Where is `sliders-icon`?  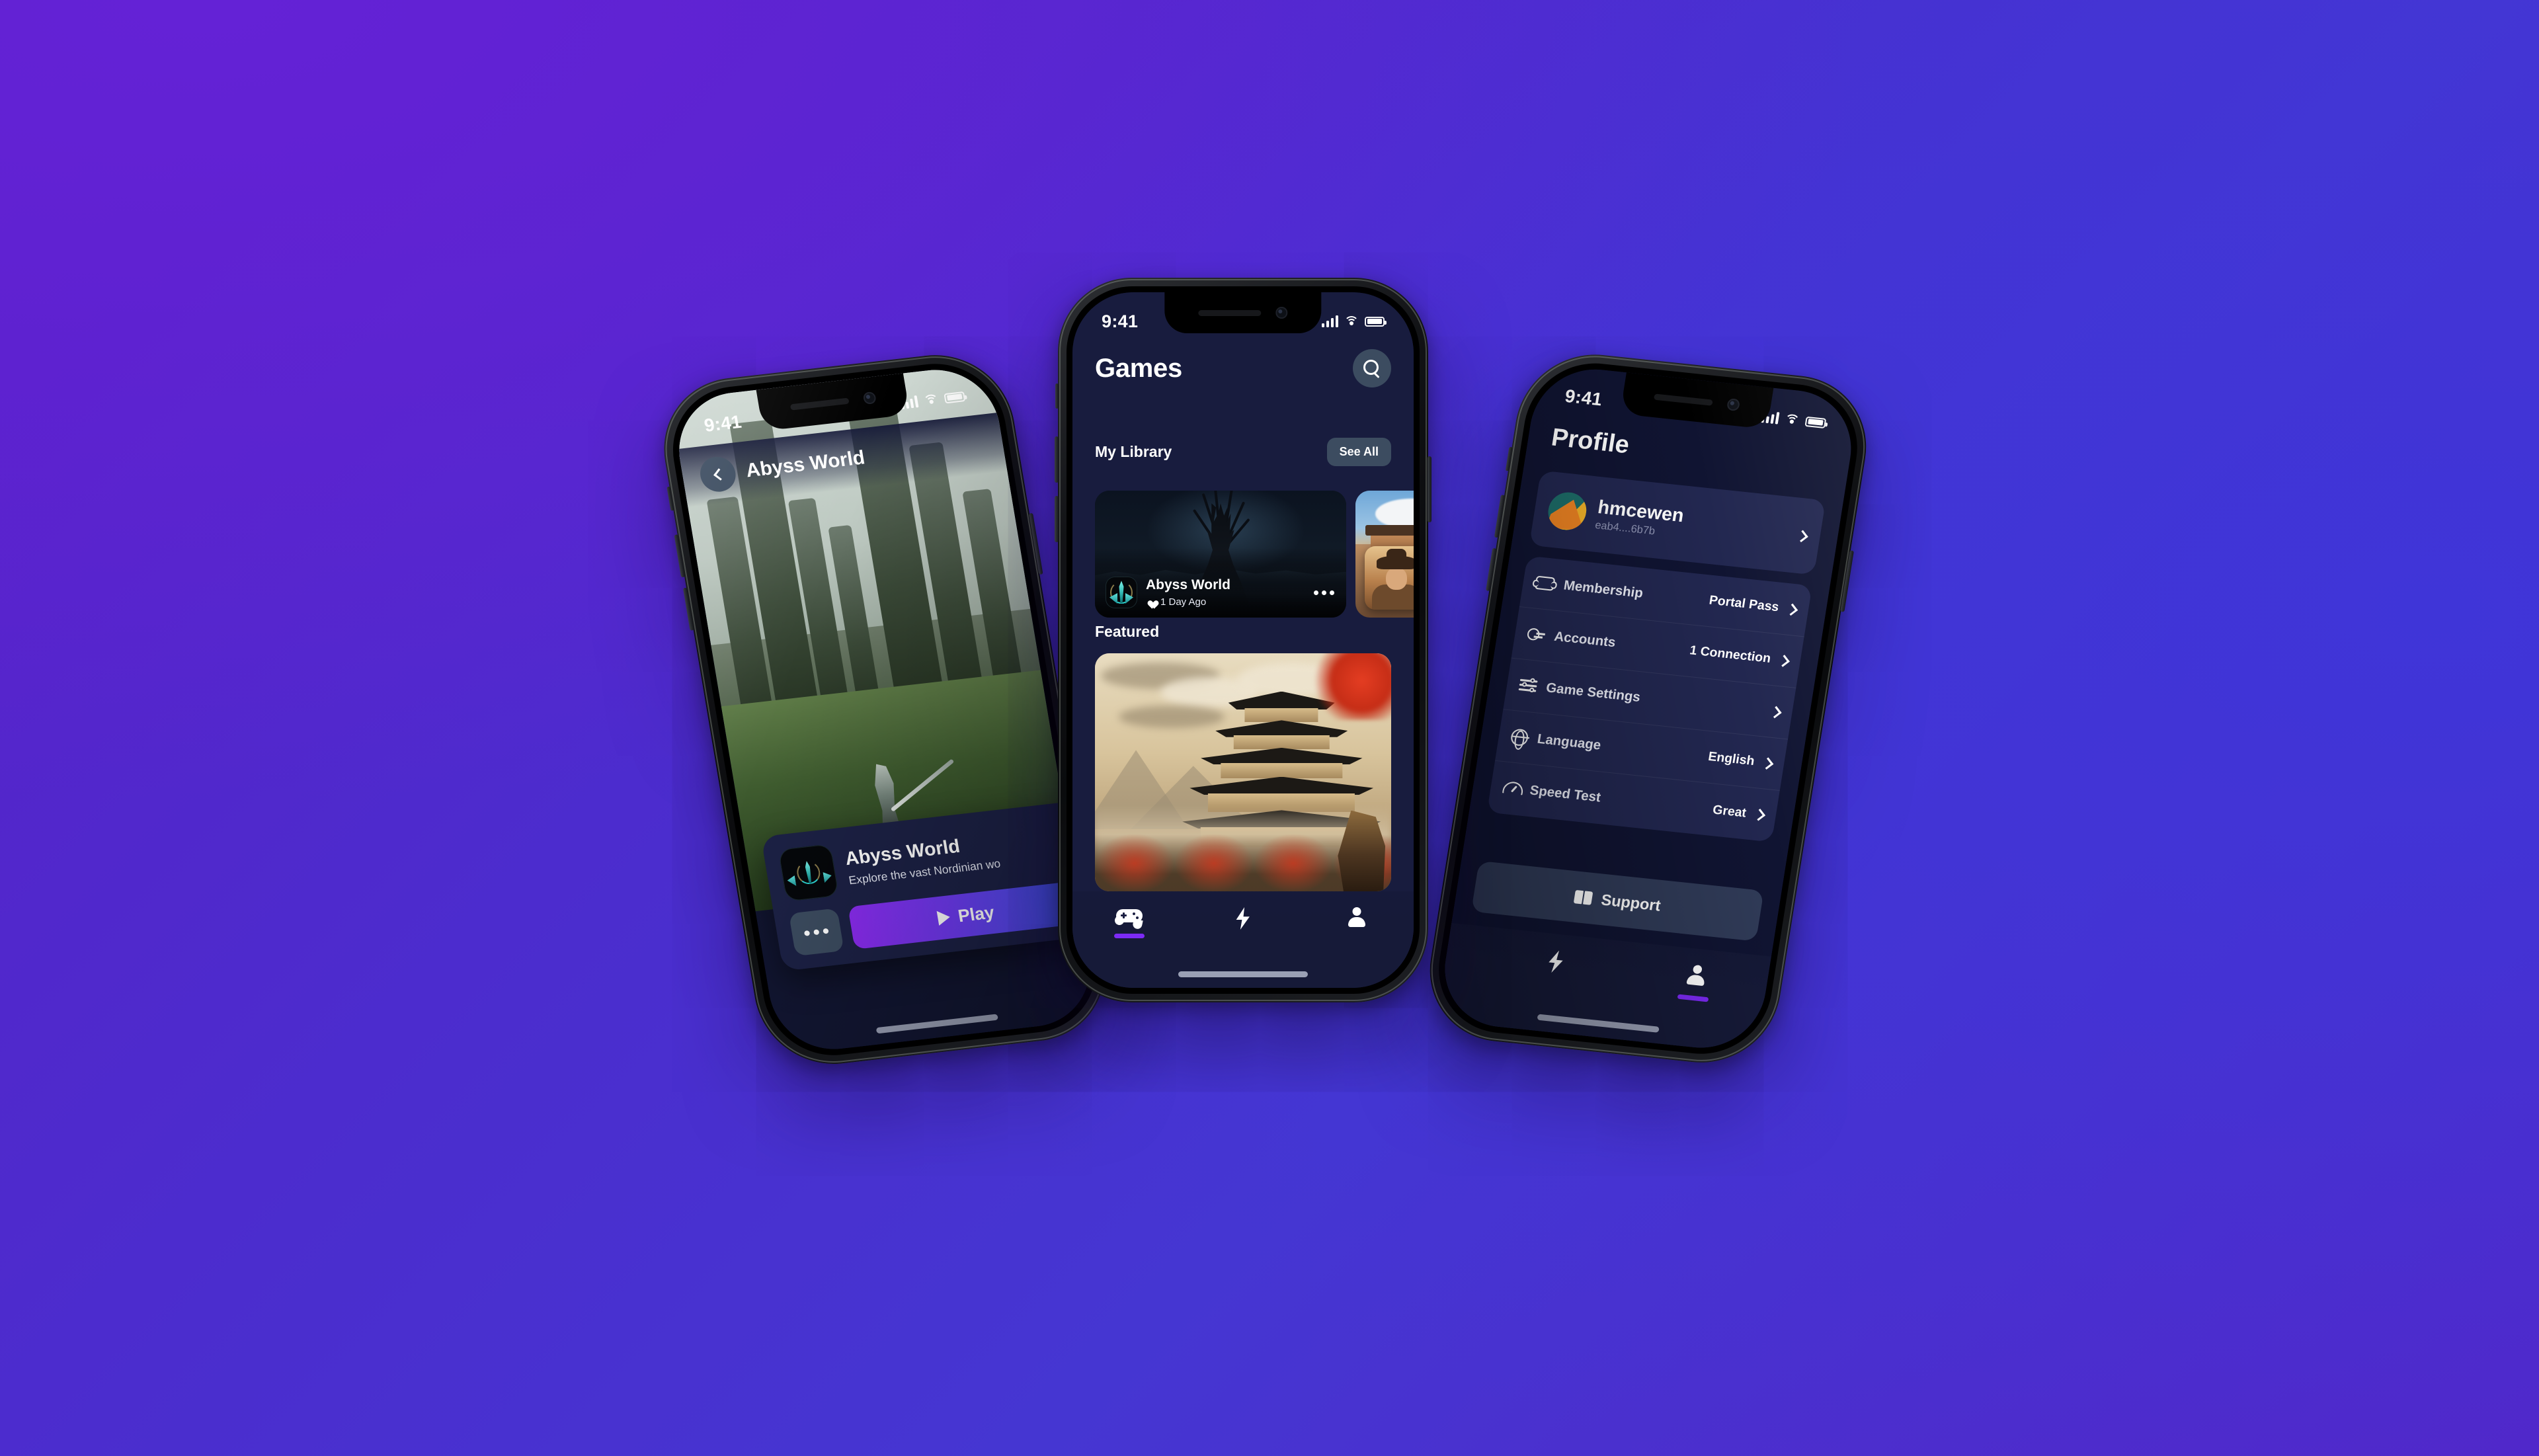
sliders-icon is located at coordinates (1528, 686).